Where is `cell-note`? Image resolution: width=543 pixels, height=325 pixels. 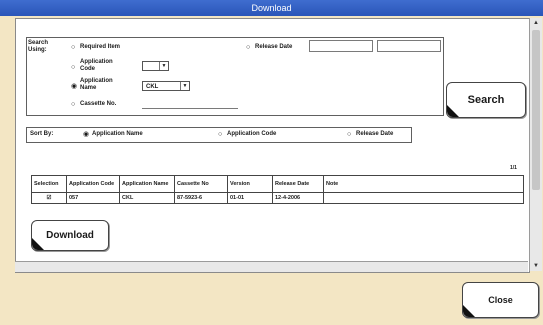 cell-note is located at coordinates (423, 198).